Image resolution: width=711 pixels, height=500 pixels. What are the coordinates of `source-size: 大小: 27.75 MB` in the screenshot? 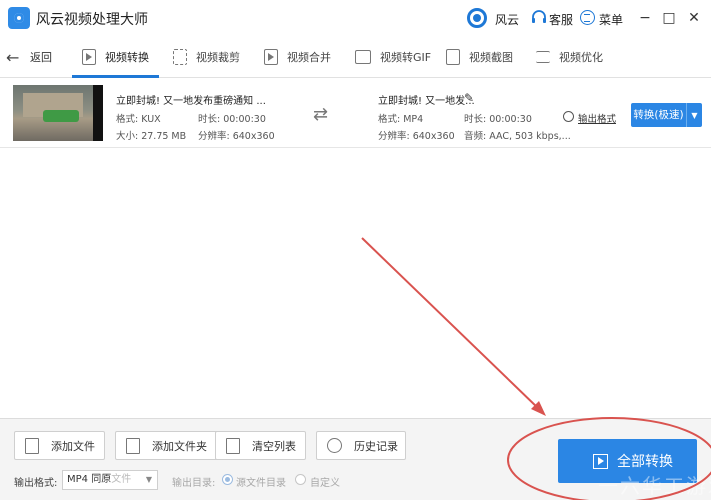 It's located at (151, 136).